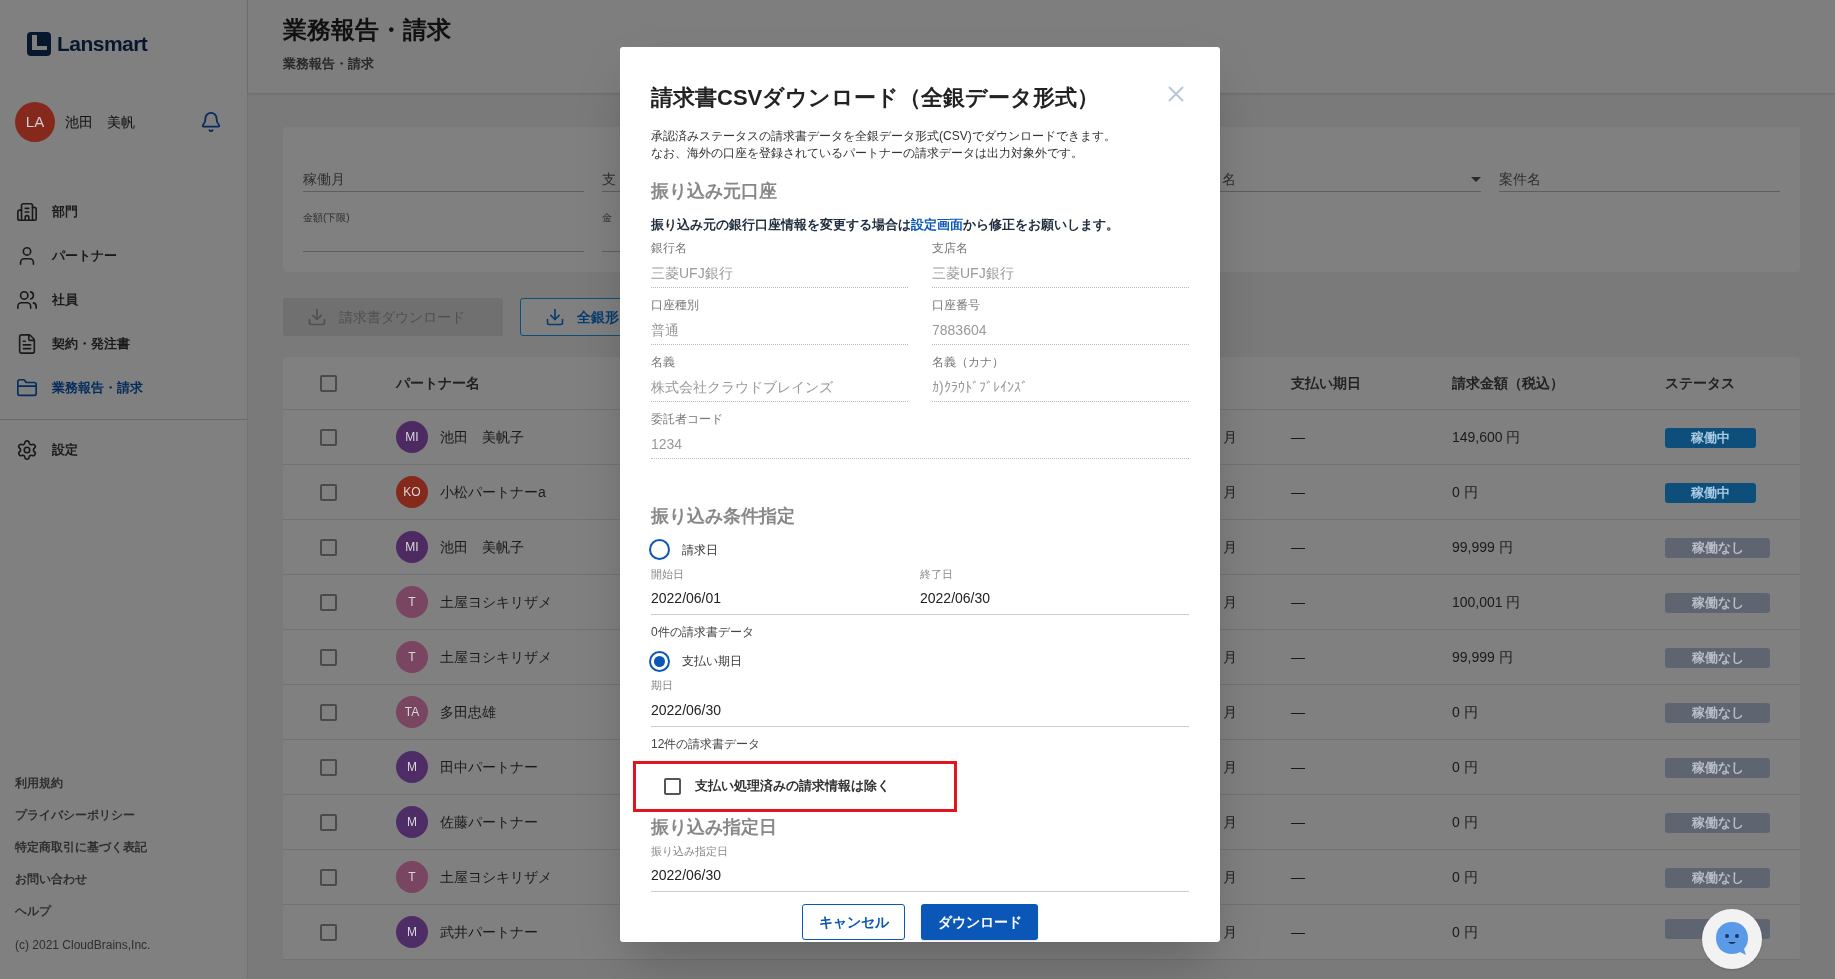  I want to click on readonly-field: 口座番号 7883604, so click(1060, 320).